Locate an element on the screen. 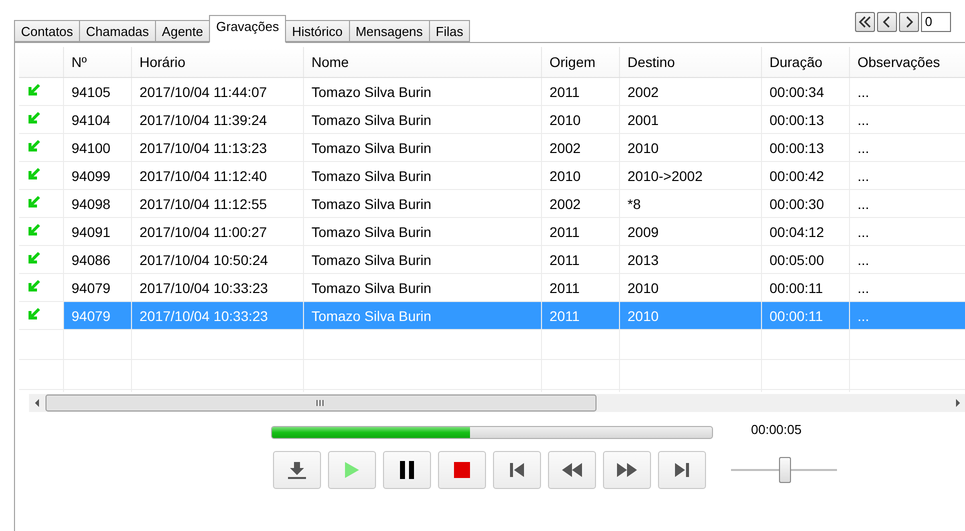 The image size is (965, 531). page-field: 0 is located at coordinates (936, 22).